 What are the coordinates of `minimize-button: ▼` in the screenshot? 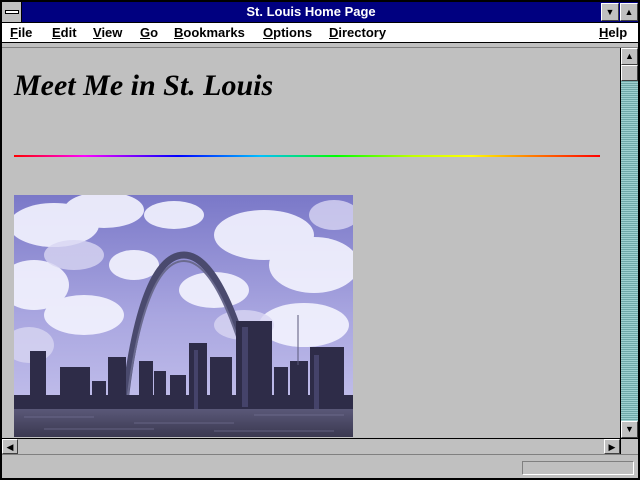 It's located at (610, 12).